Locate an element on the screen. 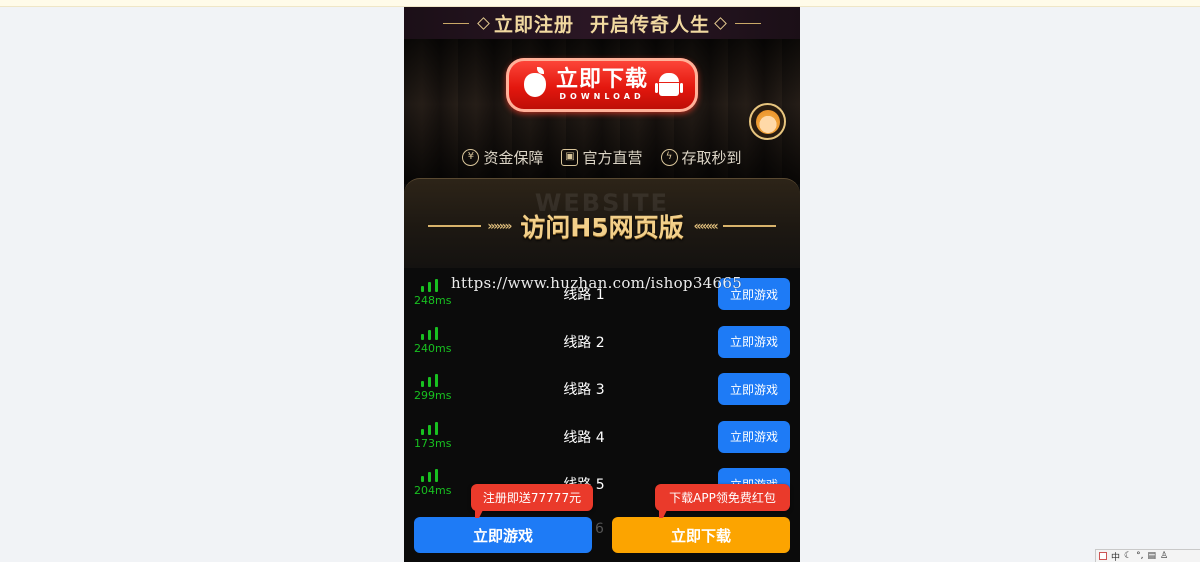 Image resolution: width=1200 pixels, height=562 pixels. h5-title-row: »»»» 访问H5网页版 «««« is located at coordinates (602, 226).